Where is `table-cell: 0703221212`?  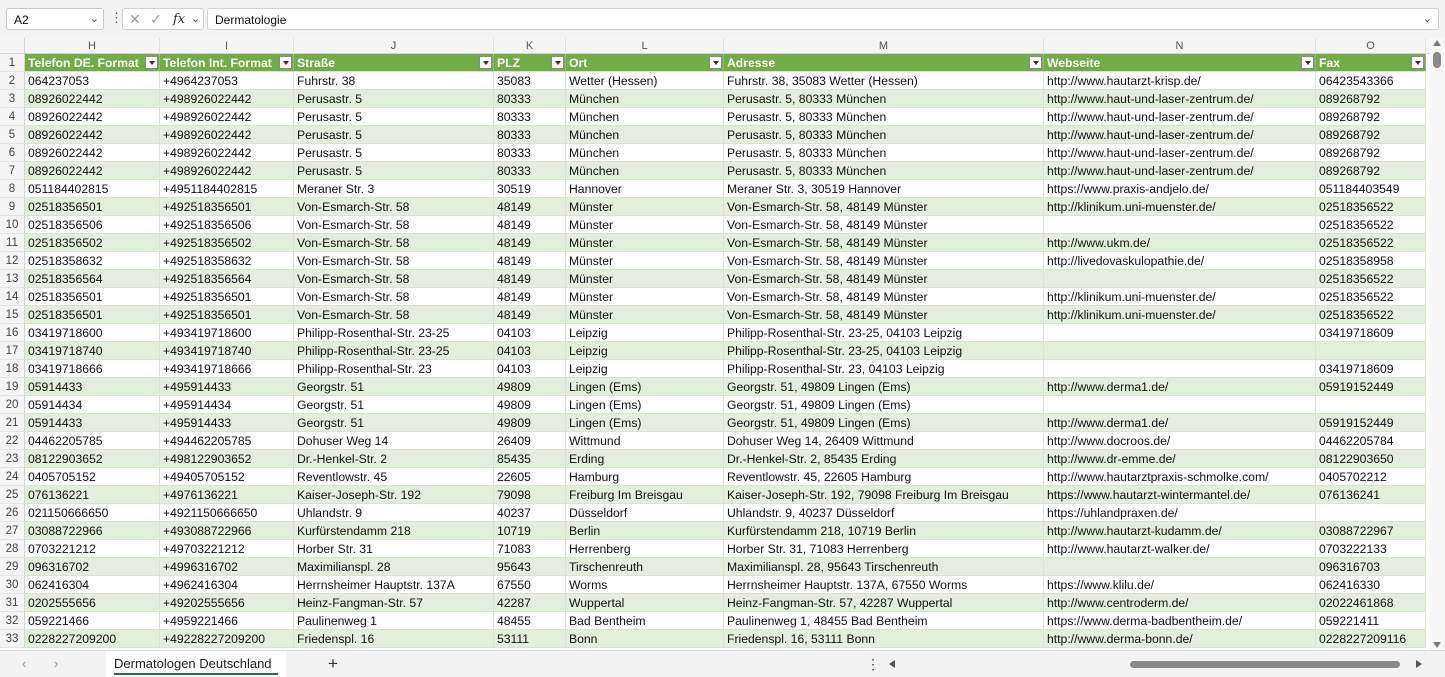 table-cell: 0703221212 is located at coordinates (92, 549).